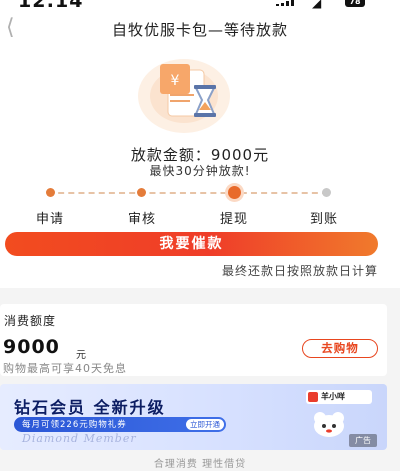 The height and width of the screenshot is (471, 400). Describe the element at coordinates (205, 424) in the screenshot. I see `banner-open-button: 立即开通` at that location.